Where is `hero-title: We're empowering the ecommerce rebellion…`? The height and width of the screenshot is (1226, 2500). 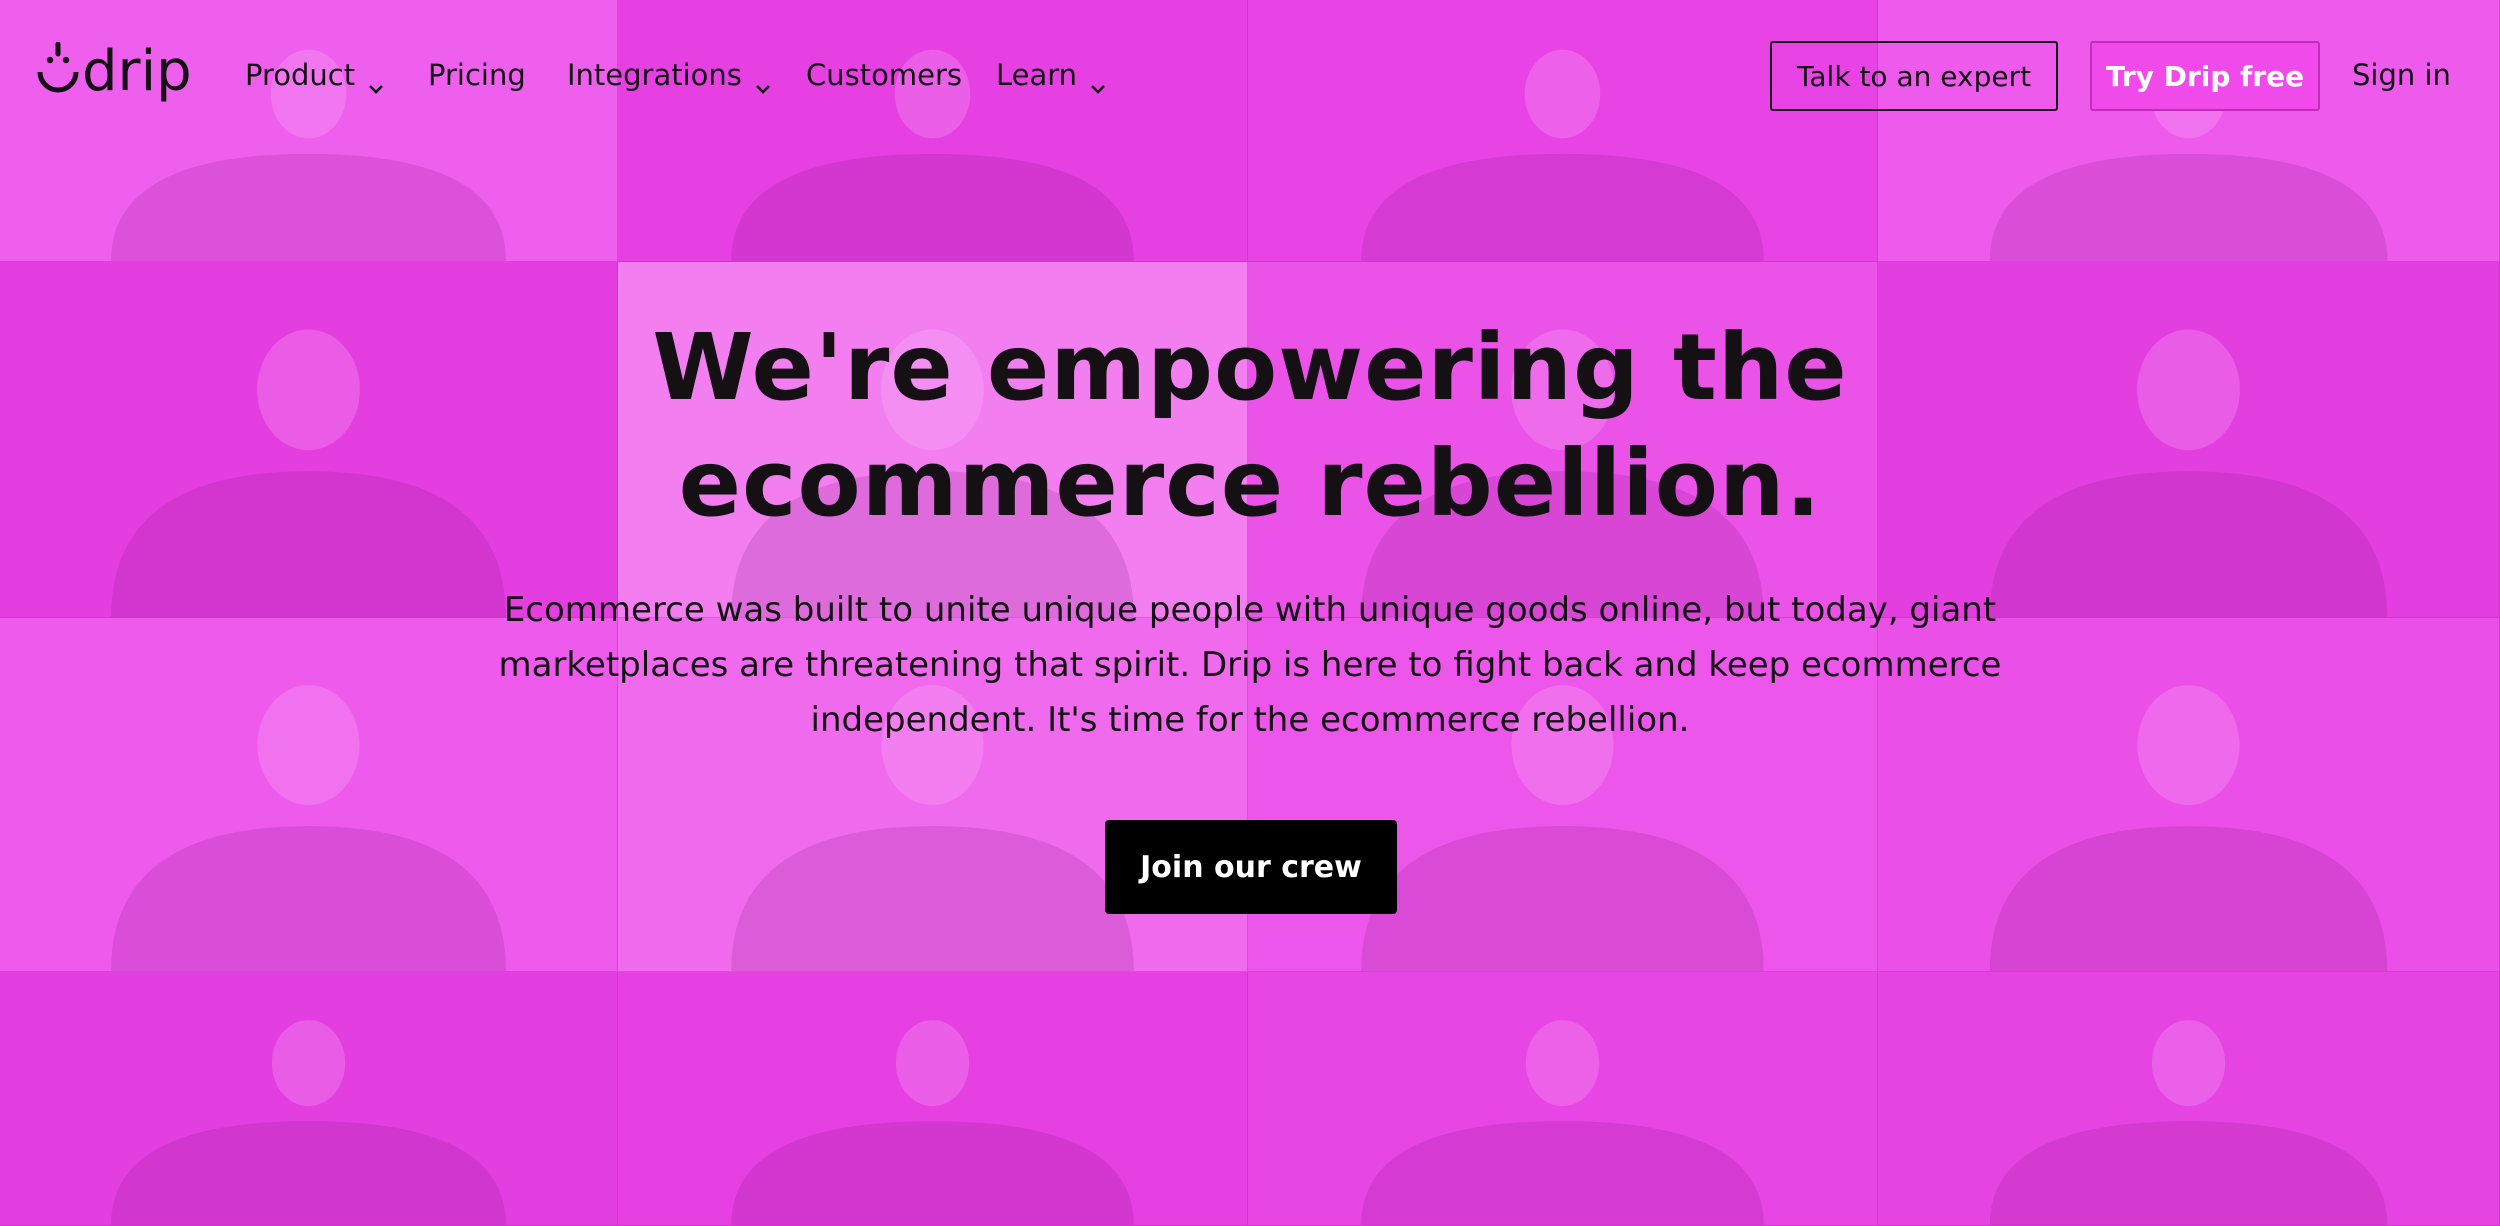
hero-title: We're empowering the ecommerce rebellion… is located at coordinates (1250, 426).